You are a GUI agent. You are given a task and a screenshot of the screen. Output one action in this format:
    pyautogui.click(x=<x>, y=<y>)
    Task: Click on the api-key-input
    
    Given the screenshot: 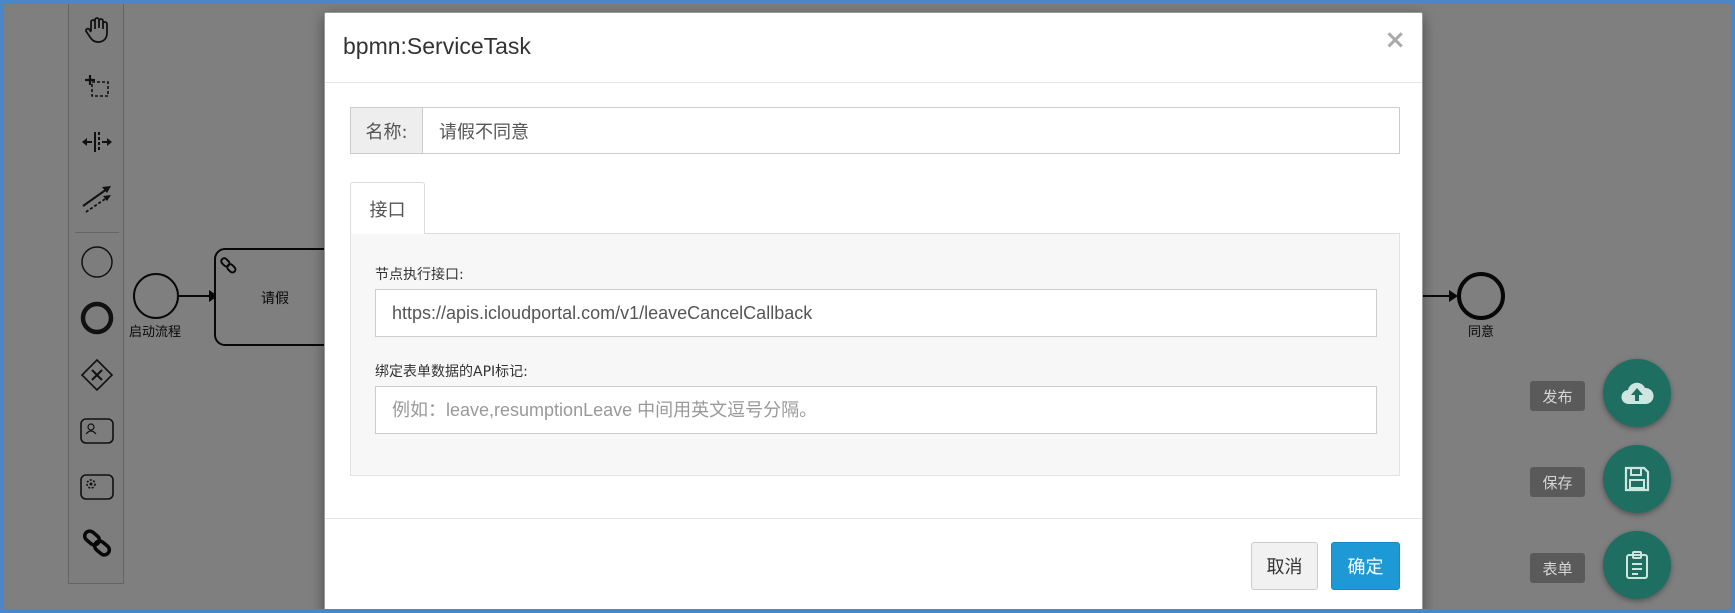 What is the action you would take?
    pyautogui.click(x=876, y=410)
    